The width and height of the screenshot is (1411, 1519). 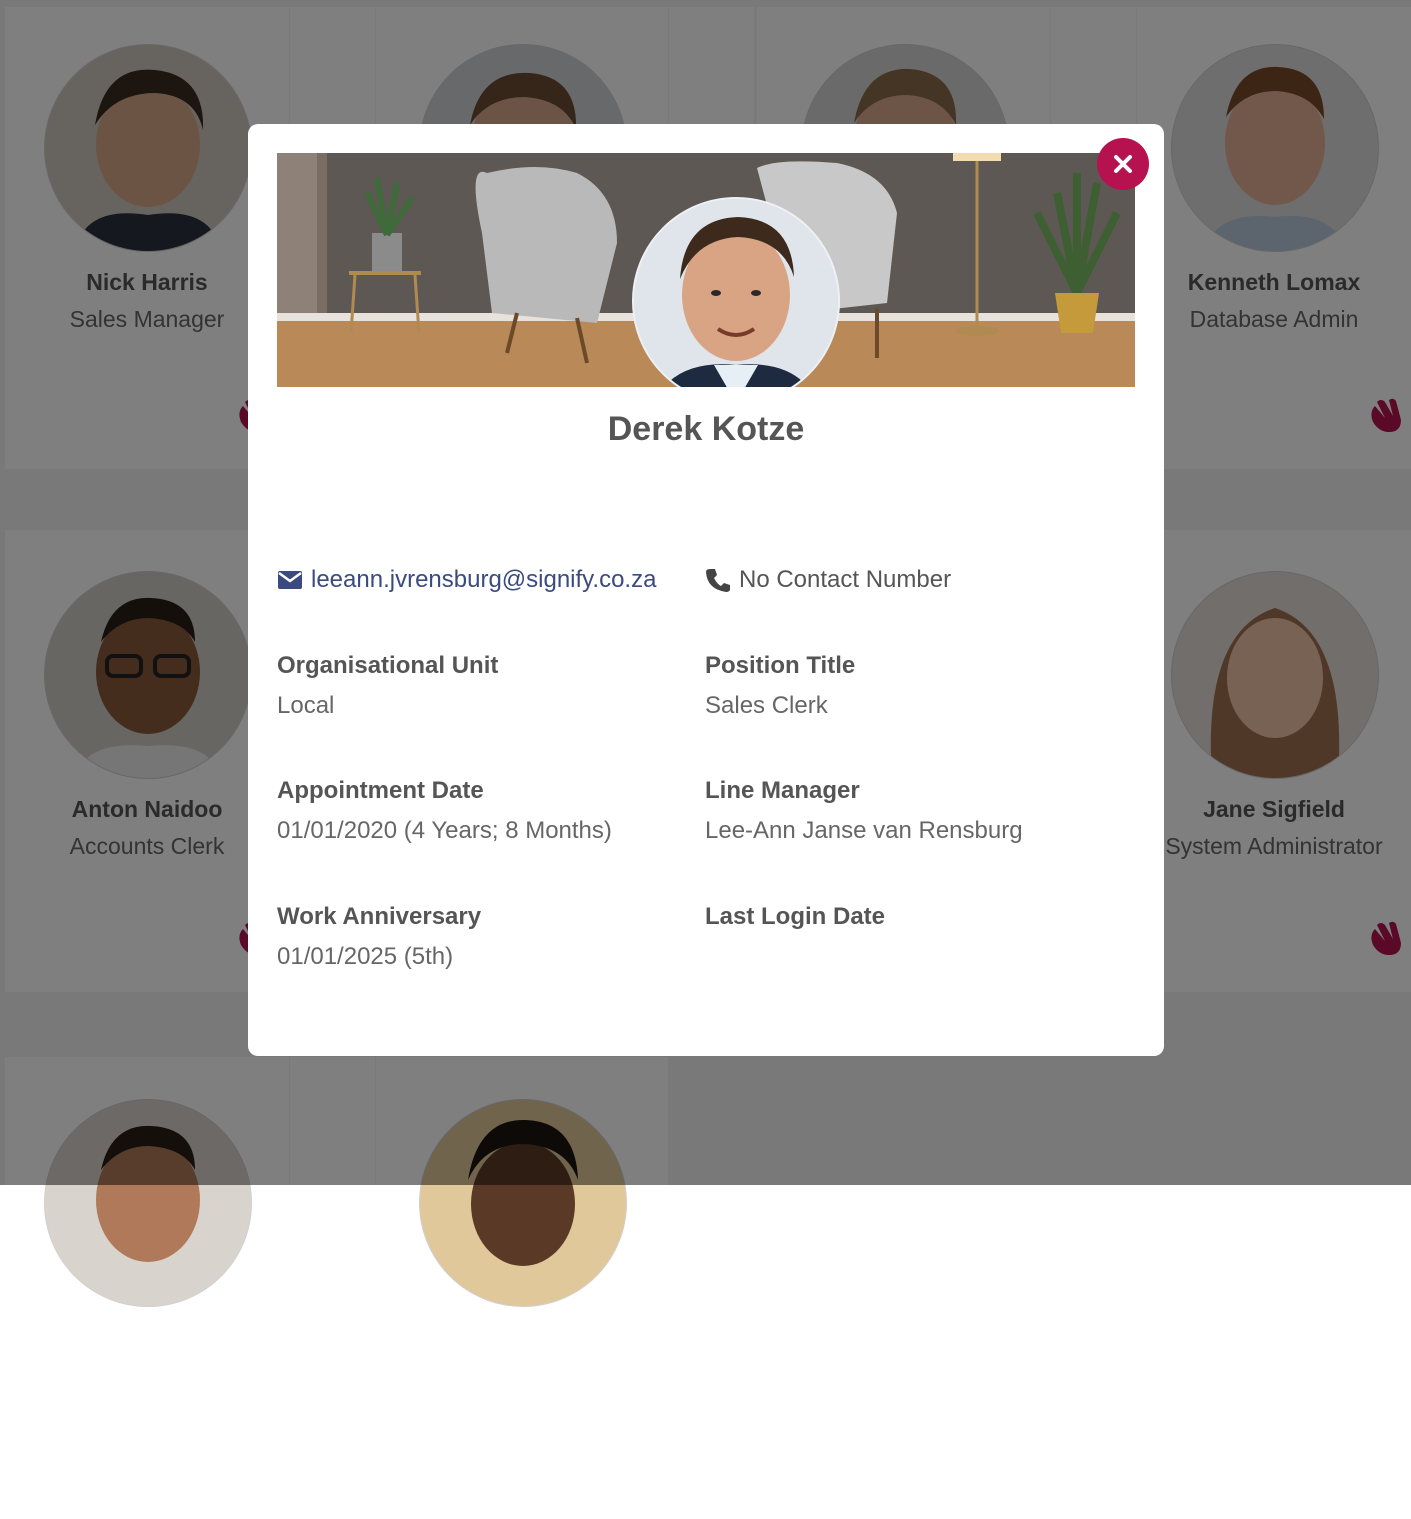 What do you see at coordinates (379, 916) in the screenshot?
I see `field-label: Work Anniversary` at bounding box center [379, 916].